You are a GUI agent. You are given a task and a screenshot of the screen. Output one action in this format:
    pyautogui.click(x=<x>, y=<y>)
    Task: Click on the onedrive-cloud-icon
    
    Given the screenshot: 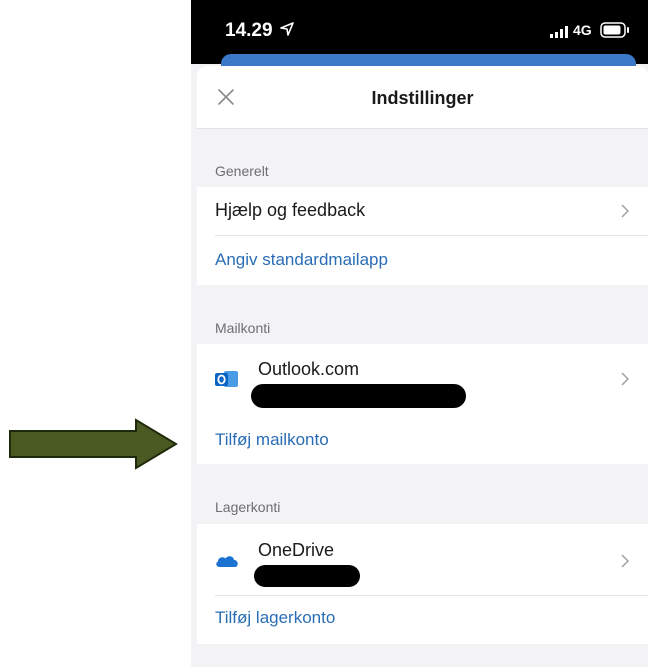 What is the action you would take?
    pyautogui.click(x=227, y=561)
    